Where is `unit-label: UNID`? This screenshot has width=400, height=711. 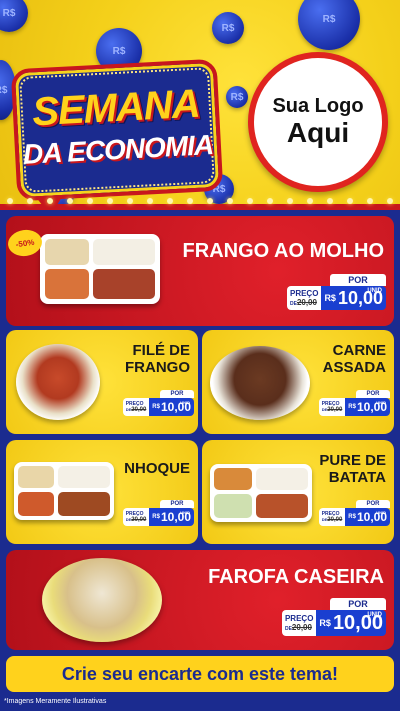
unit-label: UNID is located at coordinates (374, 291).